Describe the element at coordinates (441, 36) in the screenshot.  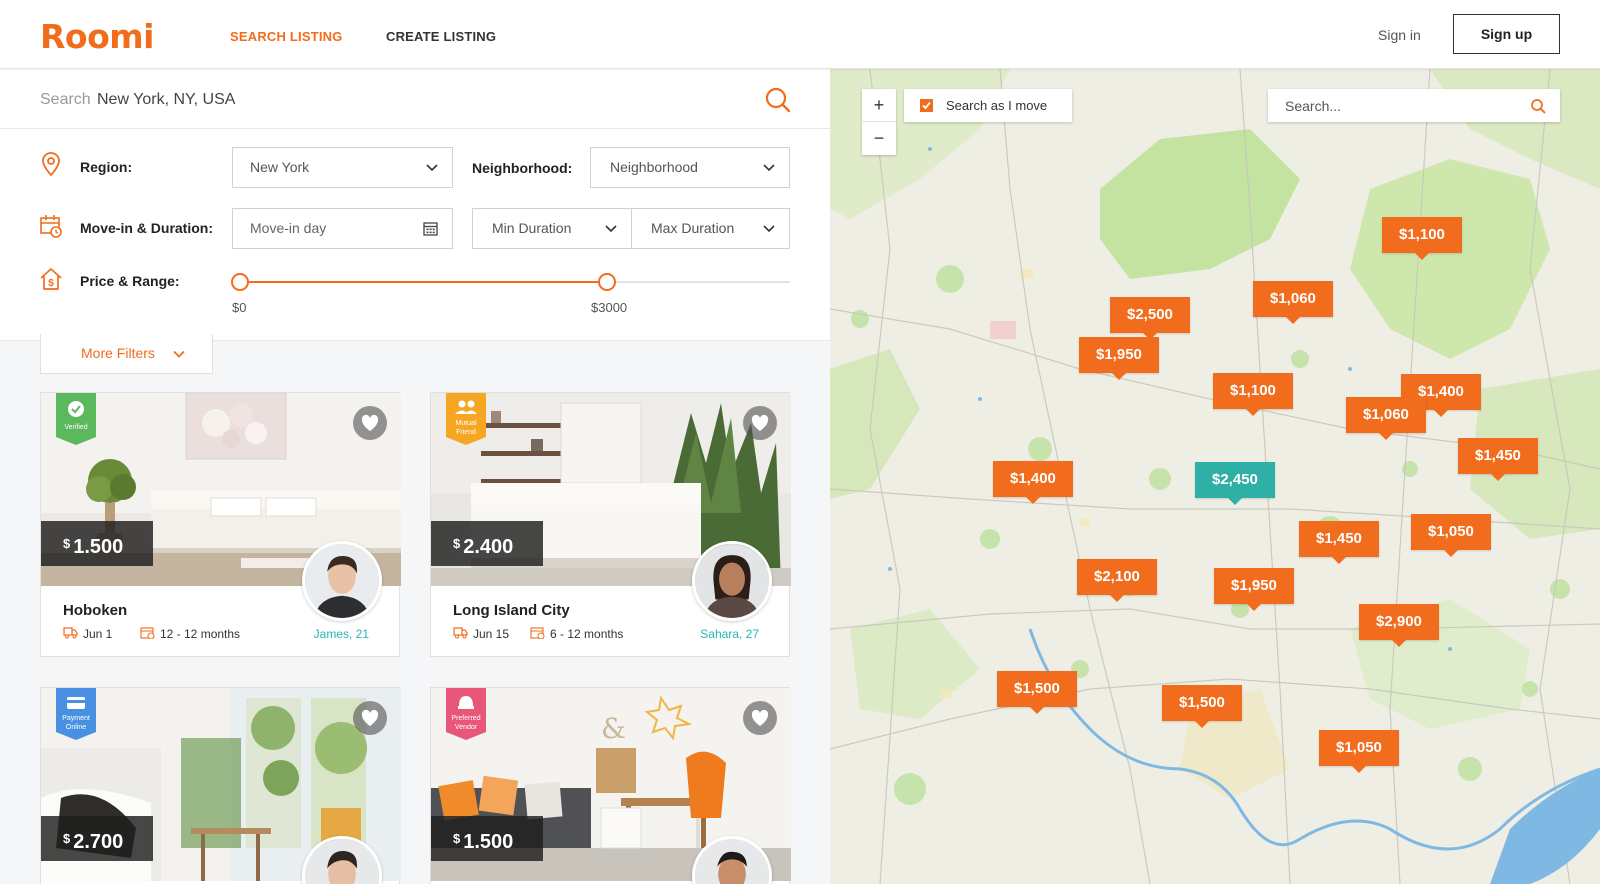
I see `nav-create-listing: CREATE LISTING` at that location.